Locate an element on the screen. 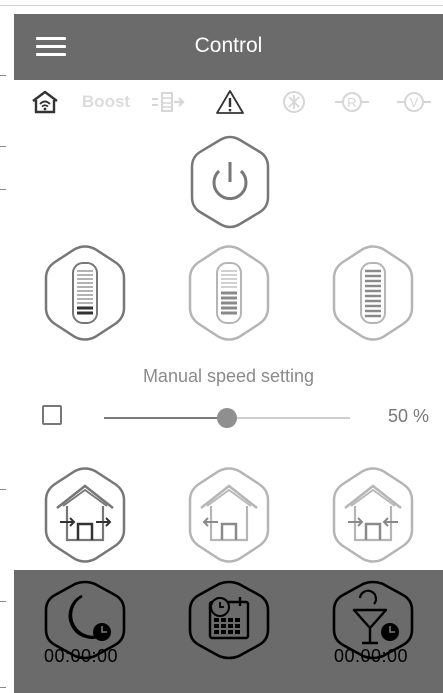 Image resolution: width=443 pixels, height=693 pixels. svg-text: V is located at coordinates (414, 102).